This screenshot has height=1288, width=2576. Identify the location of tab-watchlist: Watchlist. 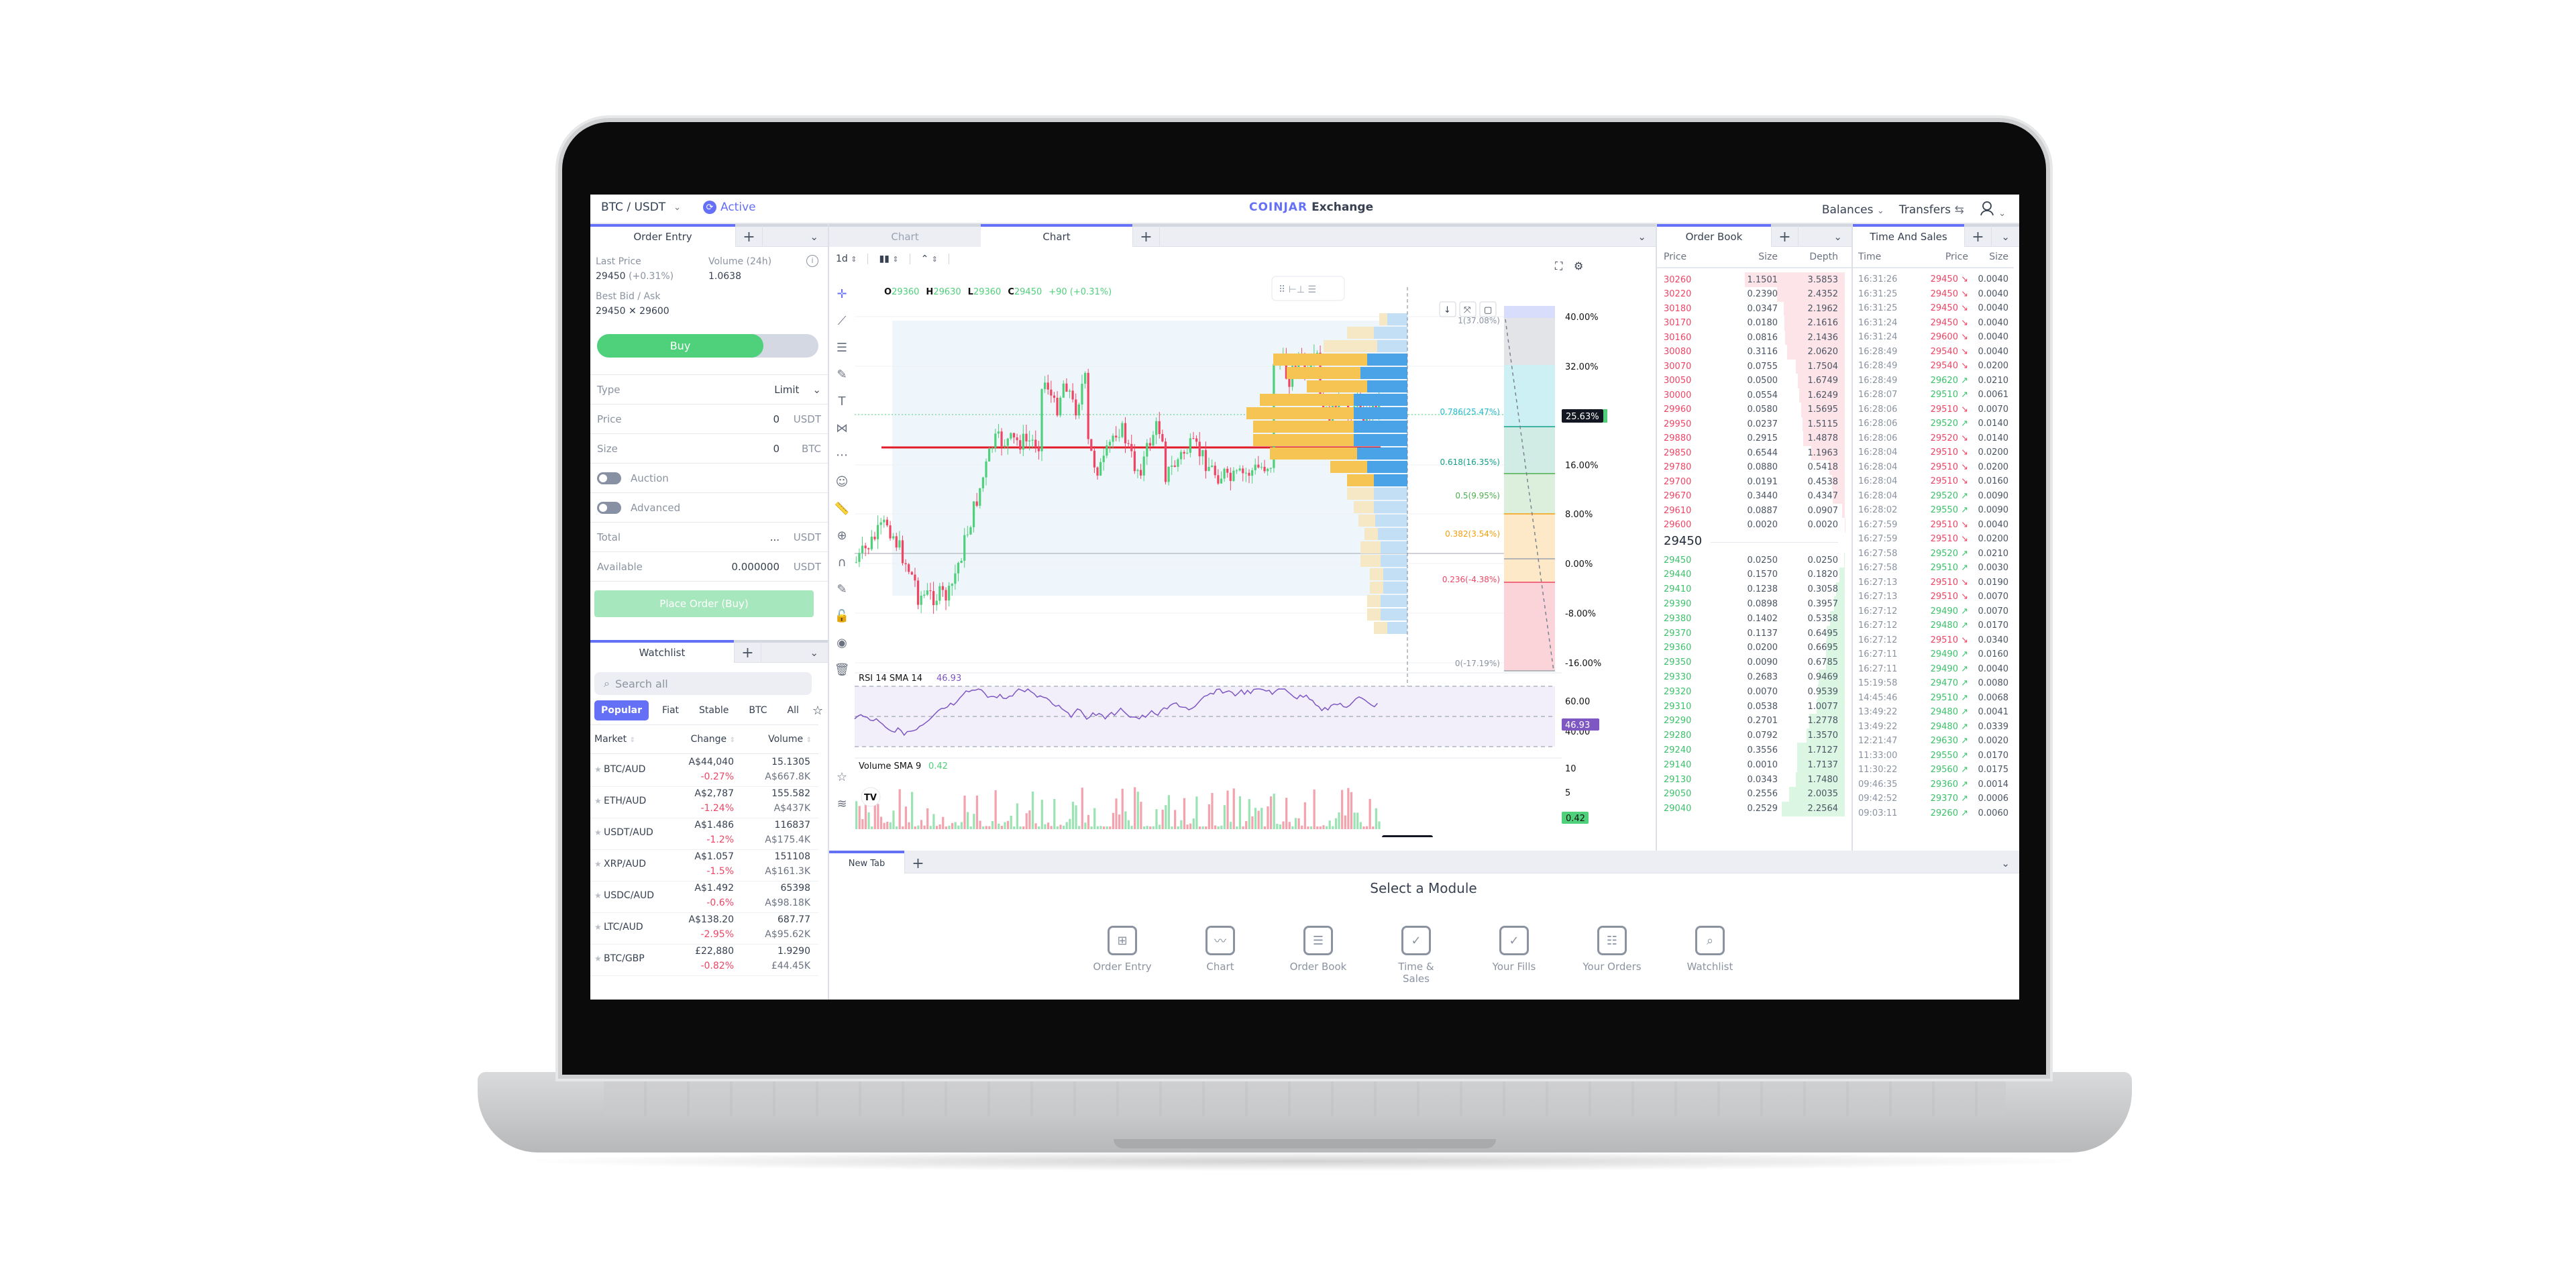
(662, 651).